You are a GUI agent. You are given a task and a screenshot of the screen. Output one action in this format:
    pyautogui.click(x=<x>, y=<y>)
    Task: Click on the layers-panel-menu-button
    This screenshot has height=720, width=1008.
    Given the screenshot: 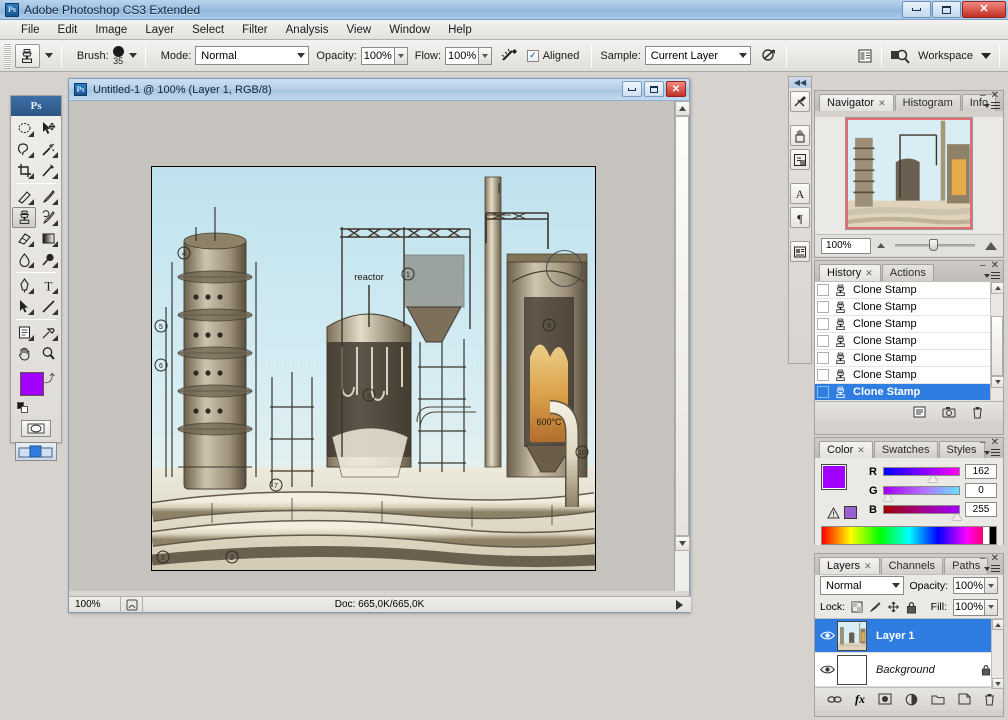 What is the action you would take?
    pyautogui.click(x=992, y=568)
    